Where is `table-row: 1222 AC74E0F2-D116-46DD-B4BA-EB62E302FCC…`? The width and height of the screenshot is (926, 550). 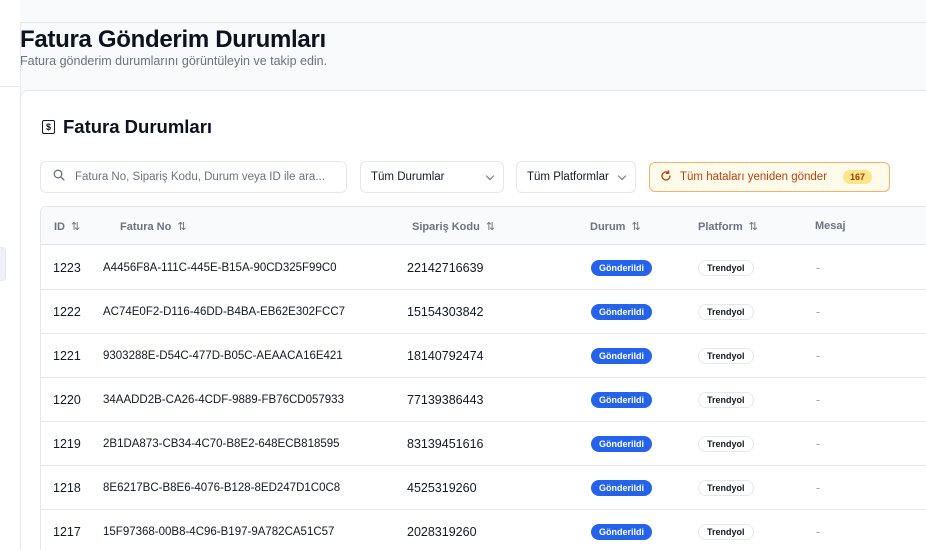 table-row: 1222 AC74E0F2-D116-46DD-B4BA-EB62E302FCC… is located at coordinates (483, 312).